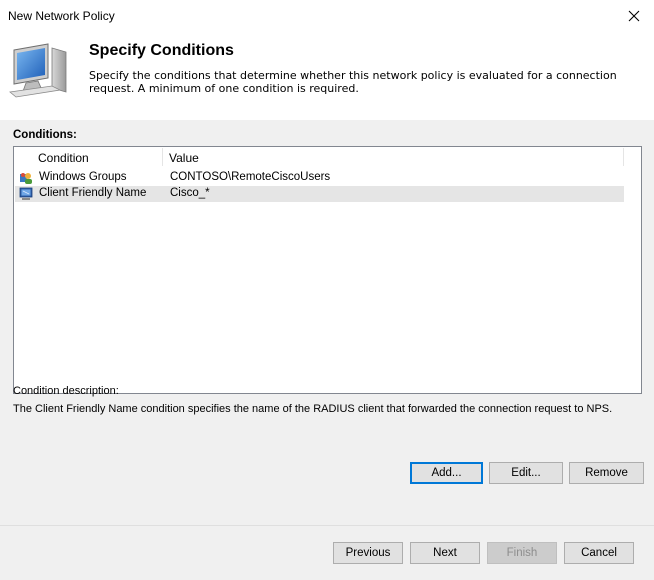  What do you see at coordinates (445, 553) in the screenshot?
I see `next-button: Next` at bounding box center [445, 553].